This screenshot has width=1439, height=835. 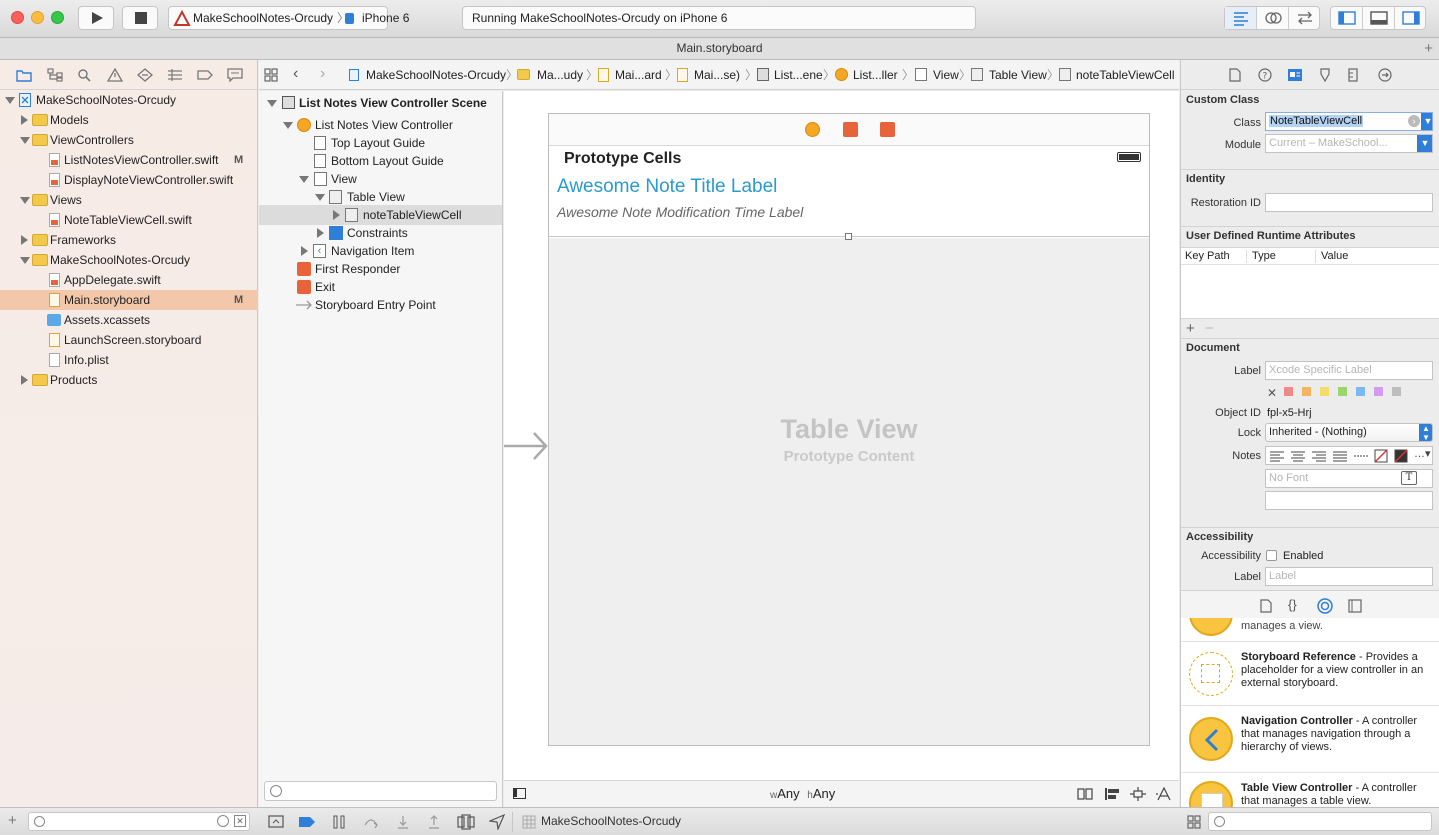 What do you see at coordinates (1292, 604) in the screenshot?
I see `code-snippet-icon: {}` at bounding box center [1292, 604].